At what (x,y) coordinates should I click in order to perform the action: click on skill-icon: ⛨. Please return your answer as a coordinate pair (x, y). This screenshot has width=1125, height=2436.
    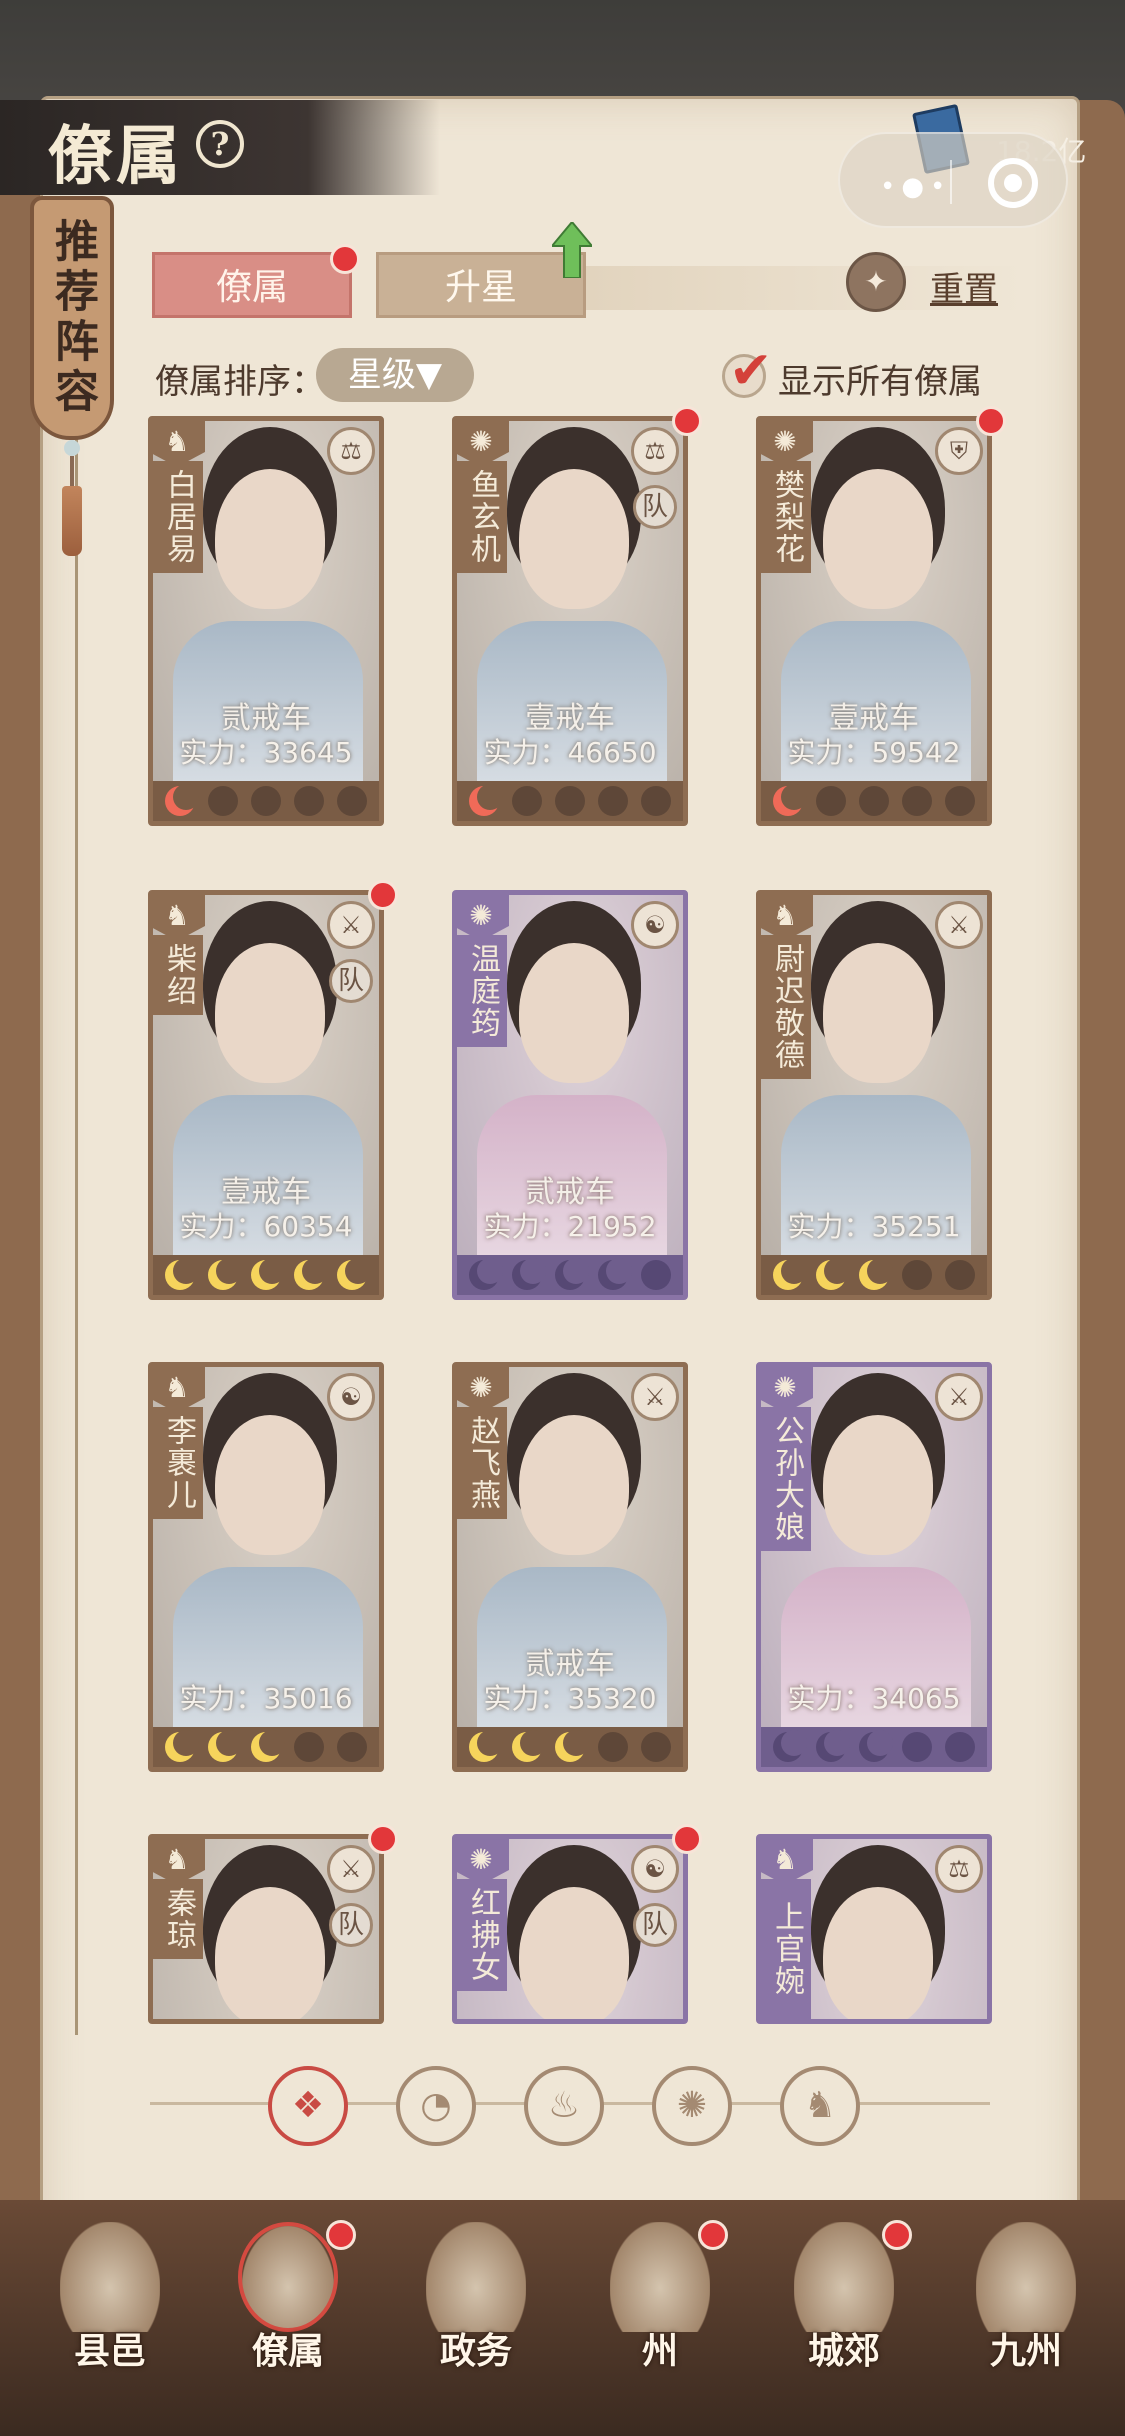
    Looking at the image, I should click on (959, 451).